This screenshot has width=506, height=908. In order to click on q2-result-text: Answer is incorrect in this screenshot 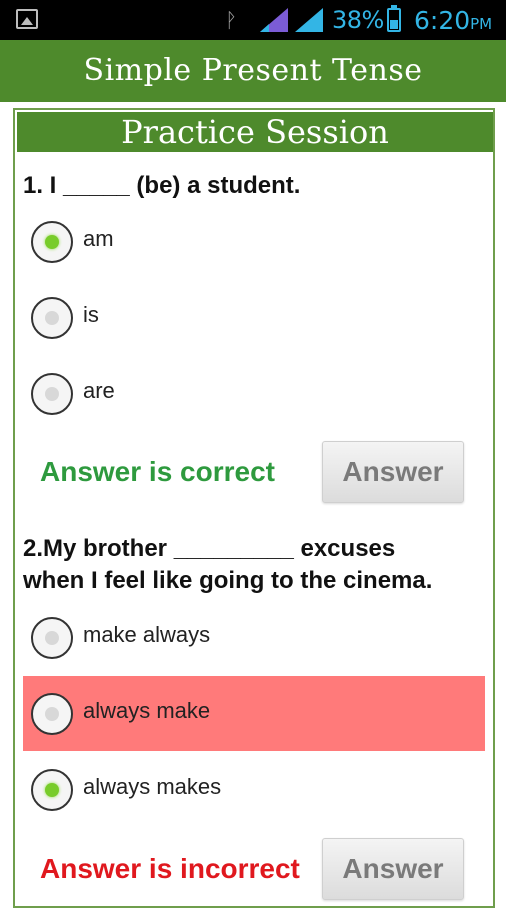, I will do `click(170, 868)`.